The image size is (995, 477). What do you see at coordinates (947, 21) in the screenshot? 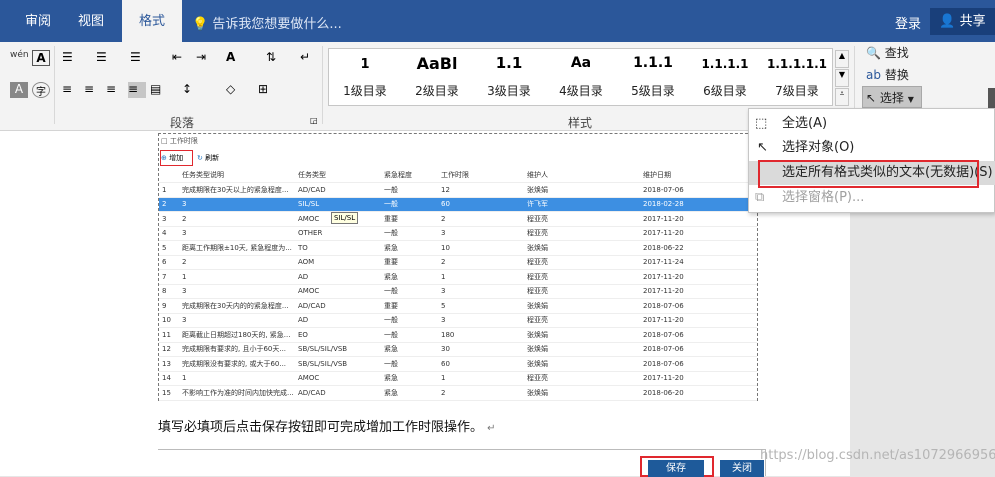
I see `person-icon: 👤` at bounding box center [947, 21].